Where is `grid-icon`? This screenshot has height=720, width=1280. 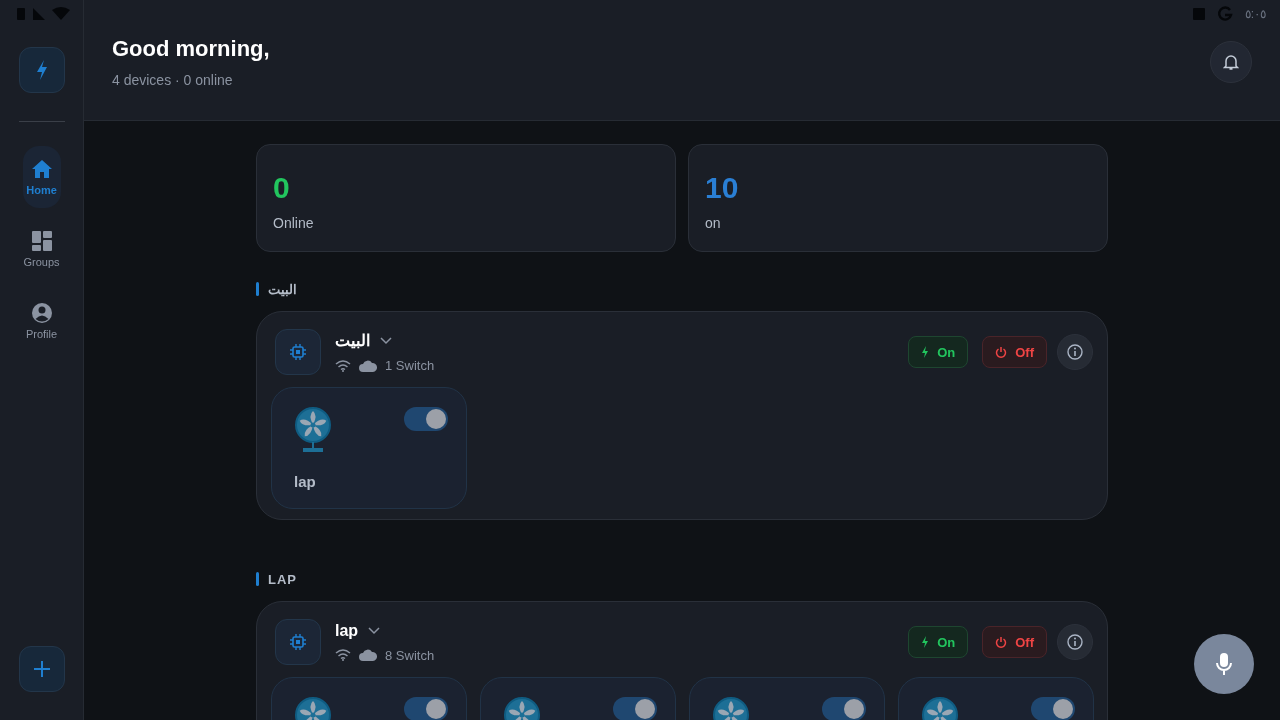 grid-icon is located at coordinates (41, 241).